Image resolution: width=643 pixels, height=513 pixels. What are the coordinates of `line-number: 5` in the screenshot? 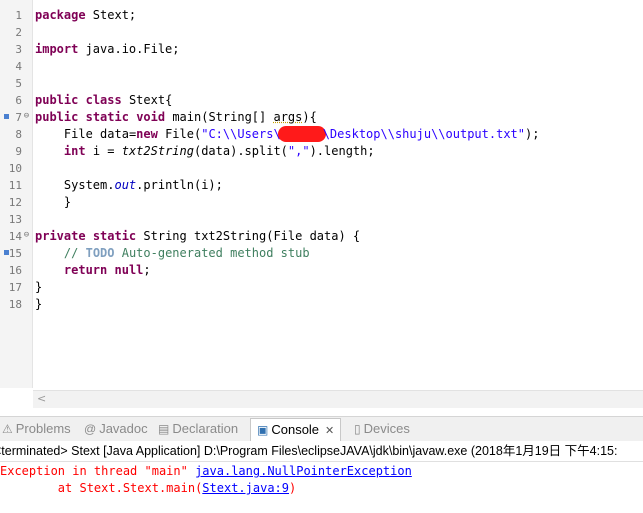 It's located at (18, 83).